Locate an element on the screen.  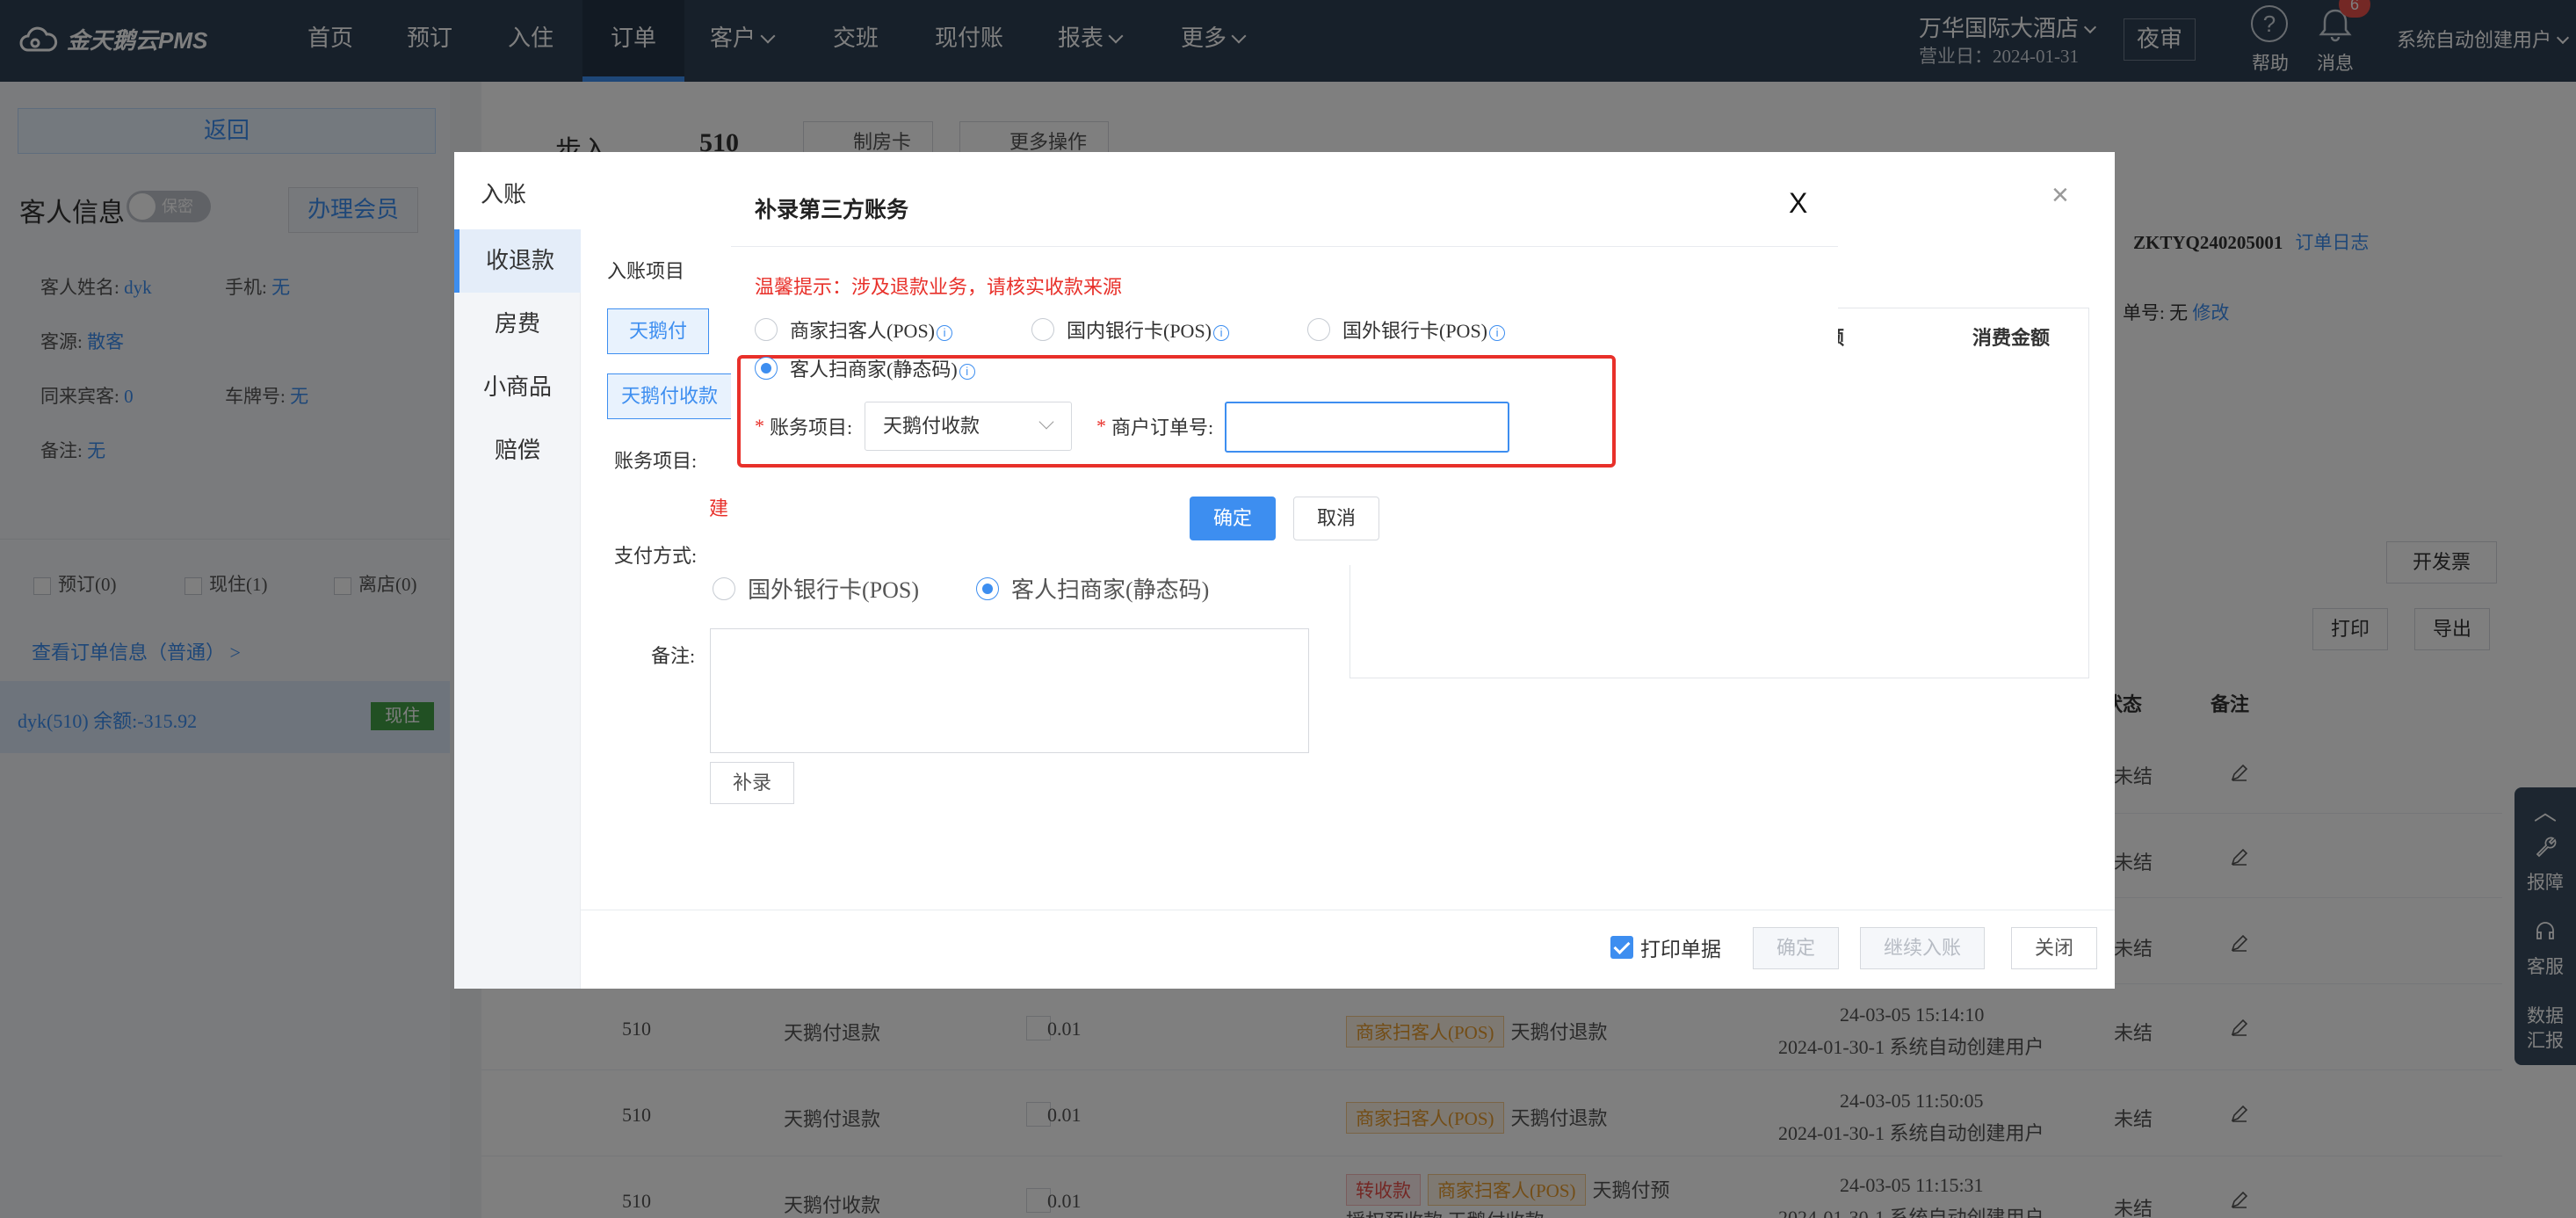
radio-domestic-card: 国内银行卡(POS) i is located at coordinates (1130, 330).